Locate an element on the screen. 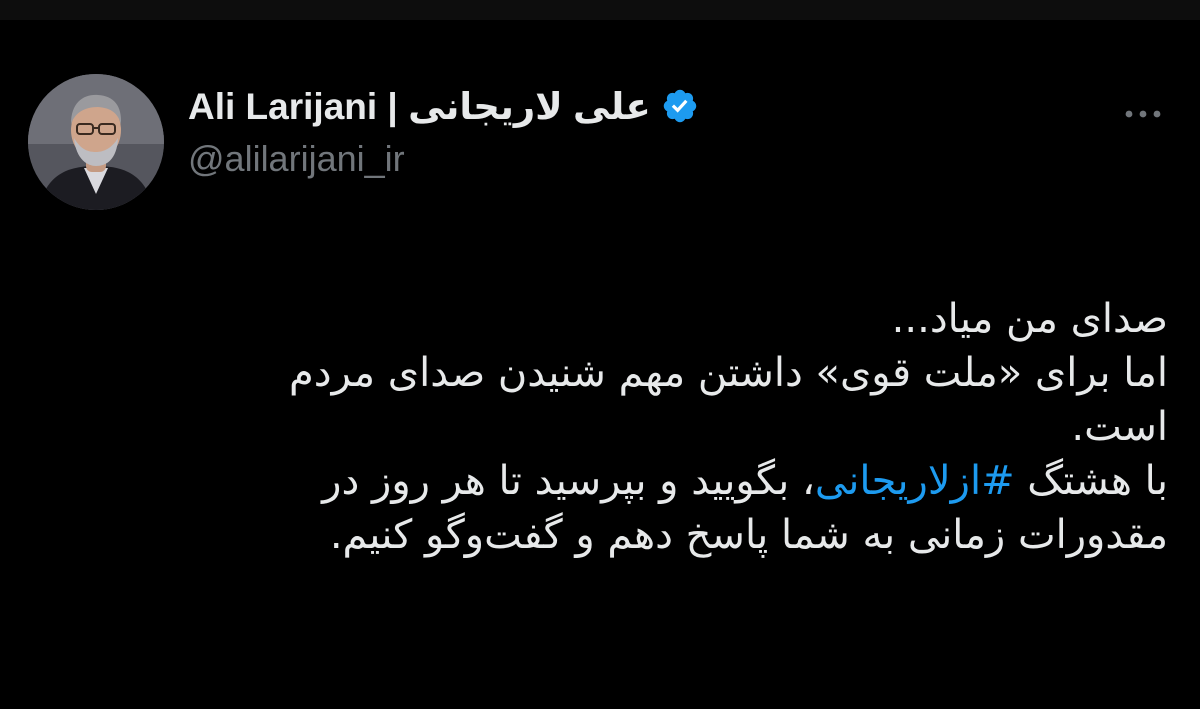 The image size is (1200, 709). more-horizontal-icon is located at coordinates (1143, 114).